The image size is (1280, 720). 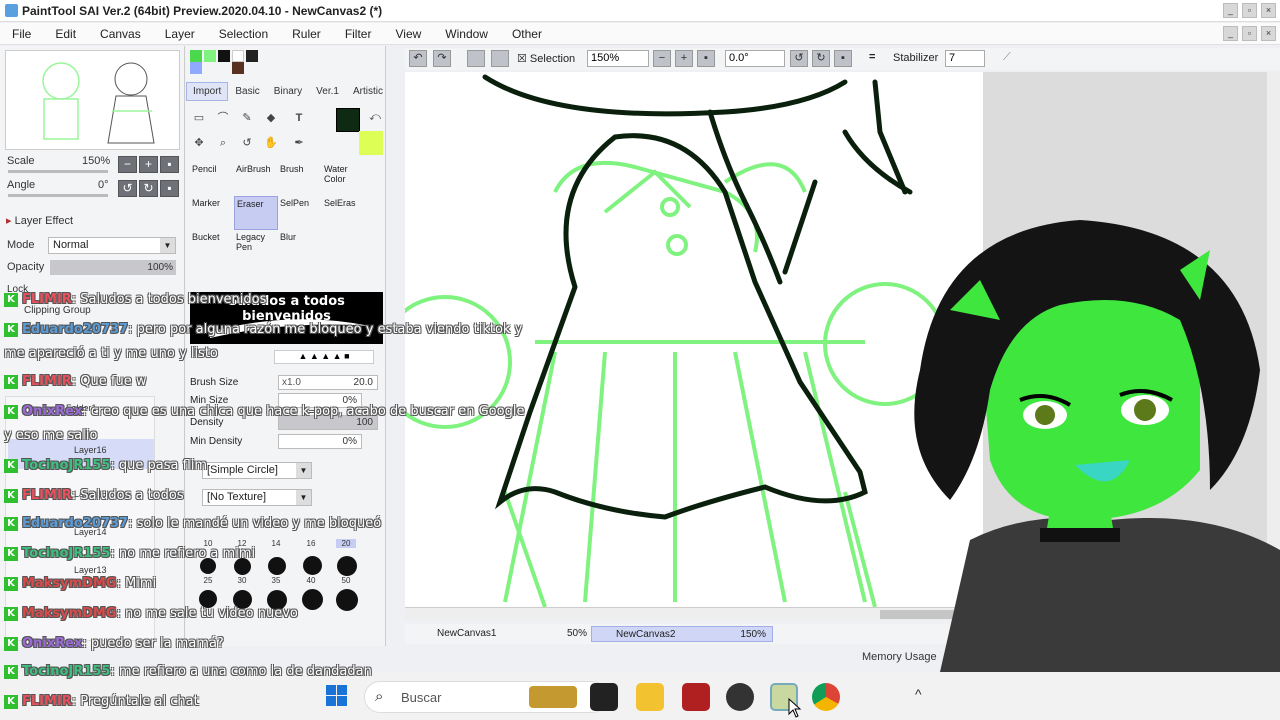 What do you see at coordinates (113, 267) in the screenshot?
I see `opacity-slider: 100%` at bounding box center [113, 267].